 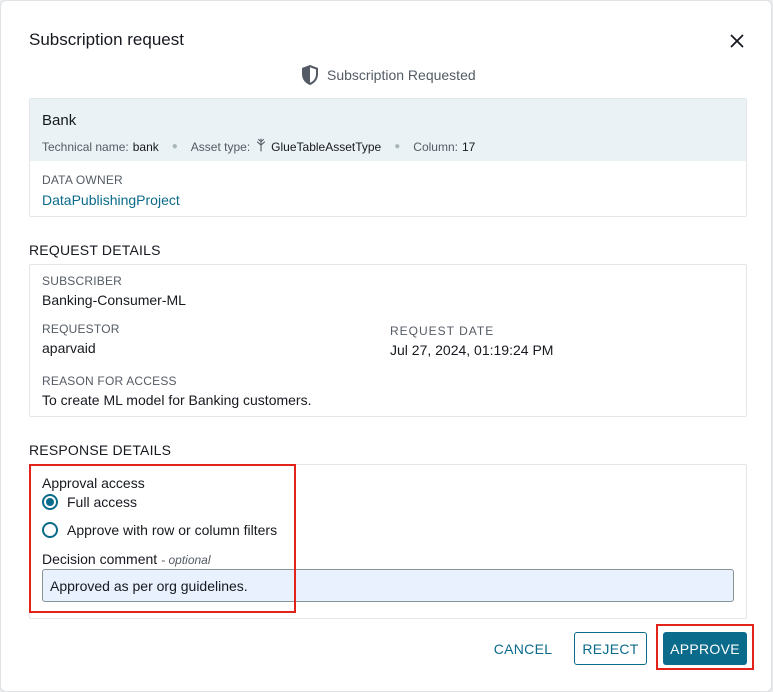 I want to click on status-text: Subscription Requested, so click(x=401, y=75).